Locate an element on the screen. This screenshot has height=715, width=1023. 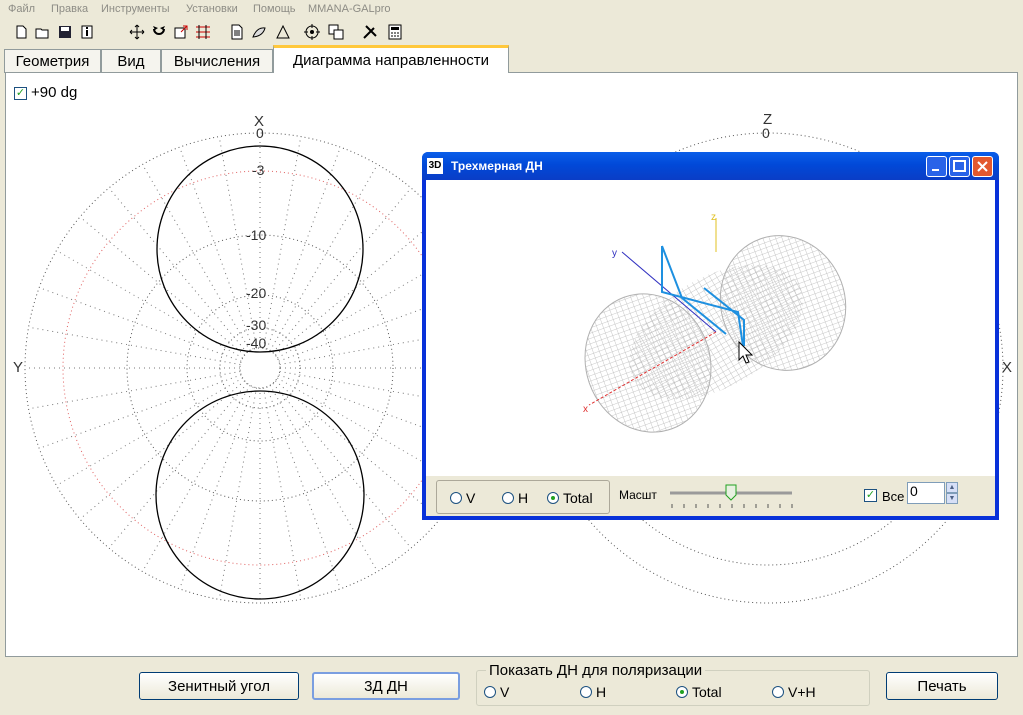
slider-ticks is located at coordinates (732, 506).